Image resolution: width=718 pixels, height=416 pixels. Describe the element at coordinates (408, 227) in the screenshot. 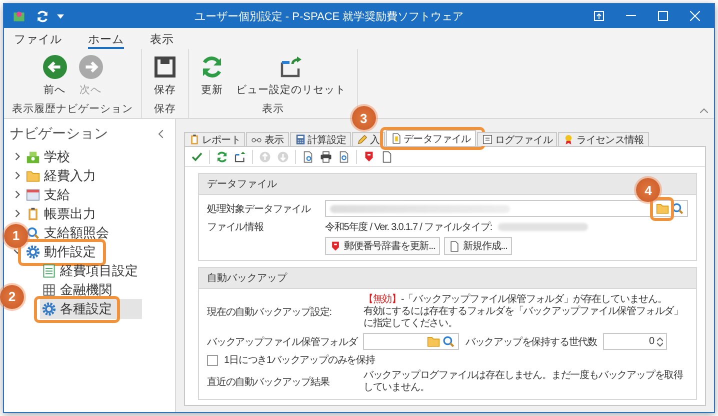

I see `file-info: 令和5年度 / Ver. 3.0.1.7 / ファイルタイプ:` at that location.